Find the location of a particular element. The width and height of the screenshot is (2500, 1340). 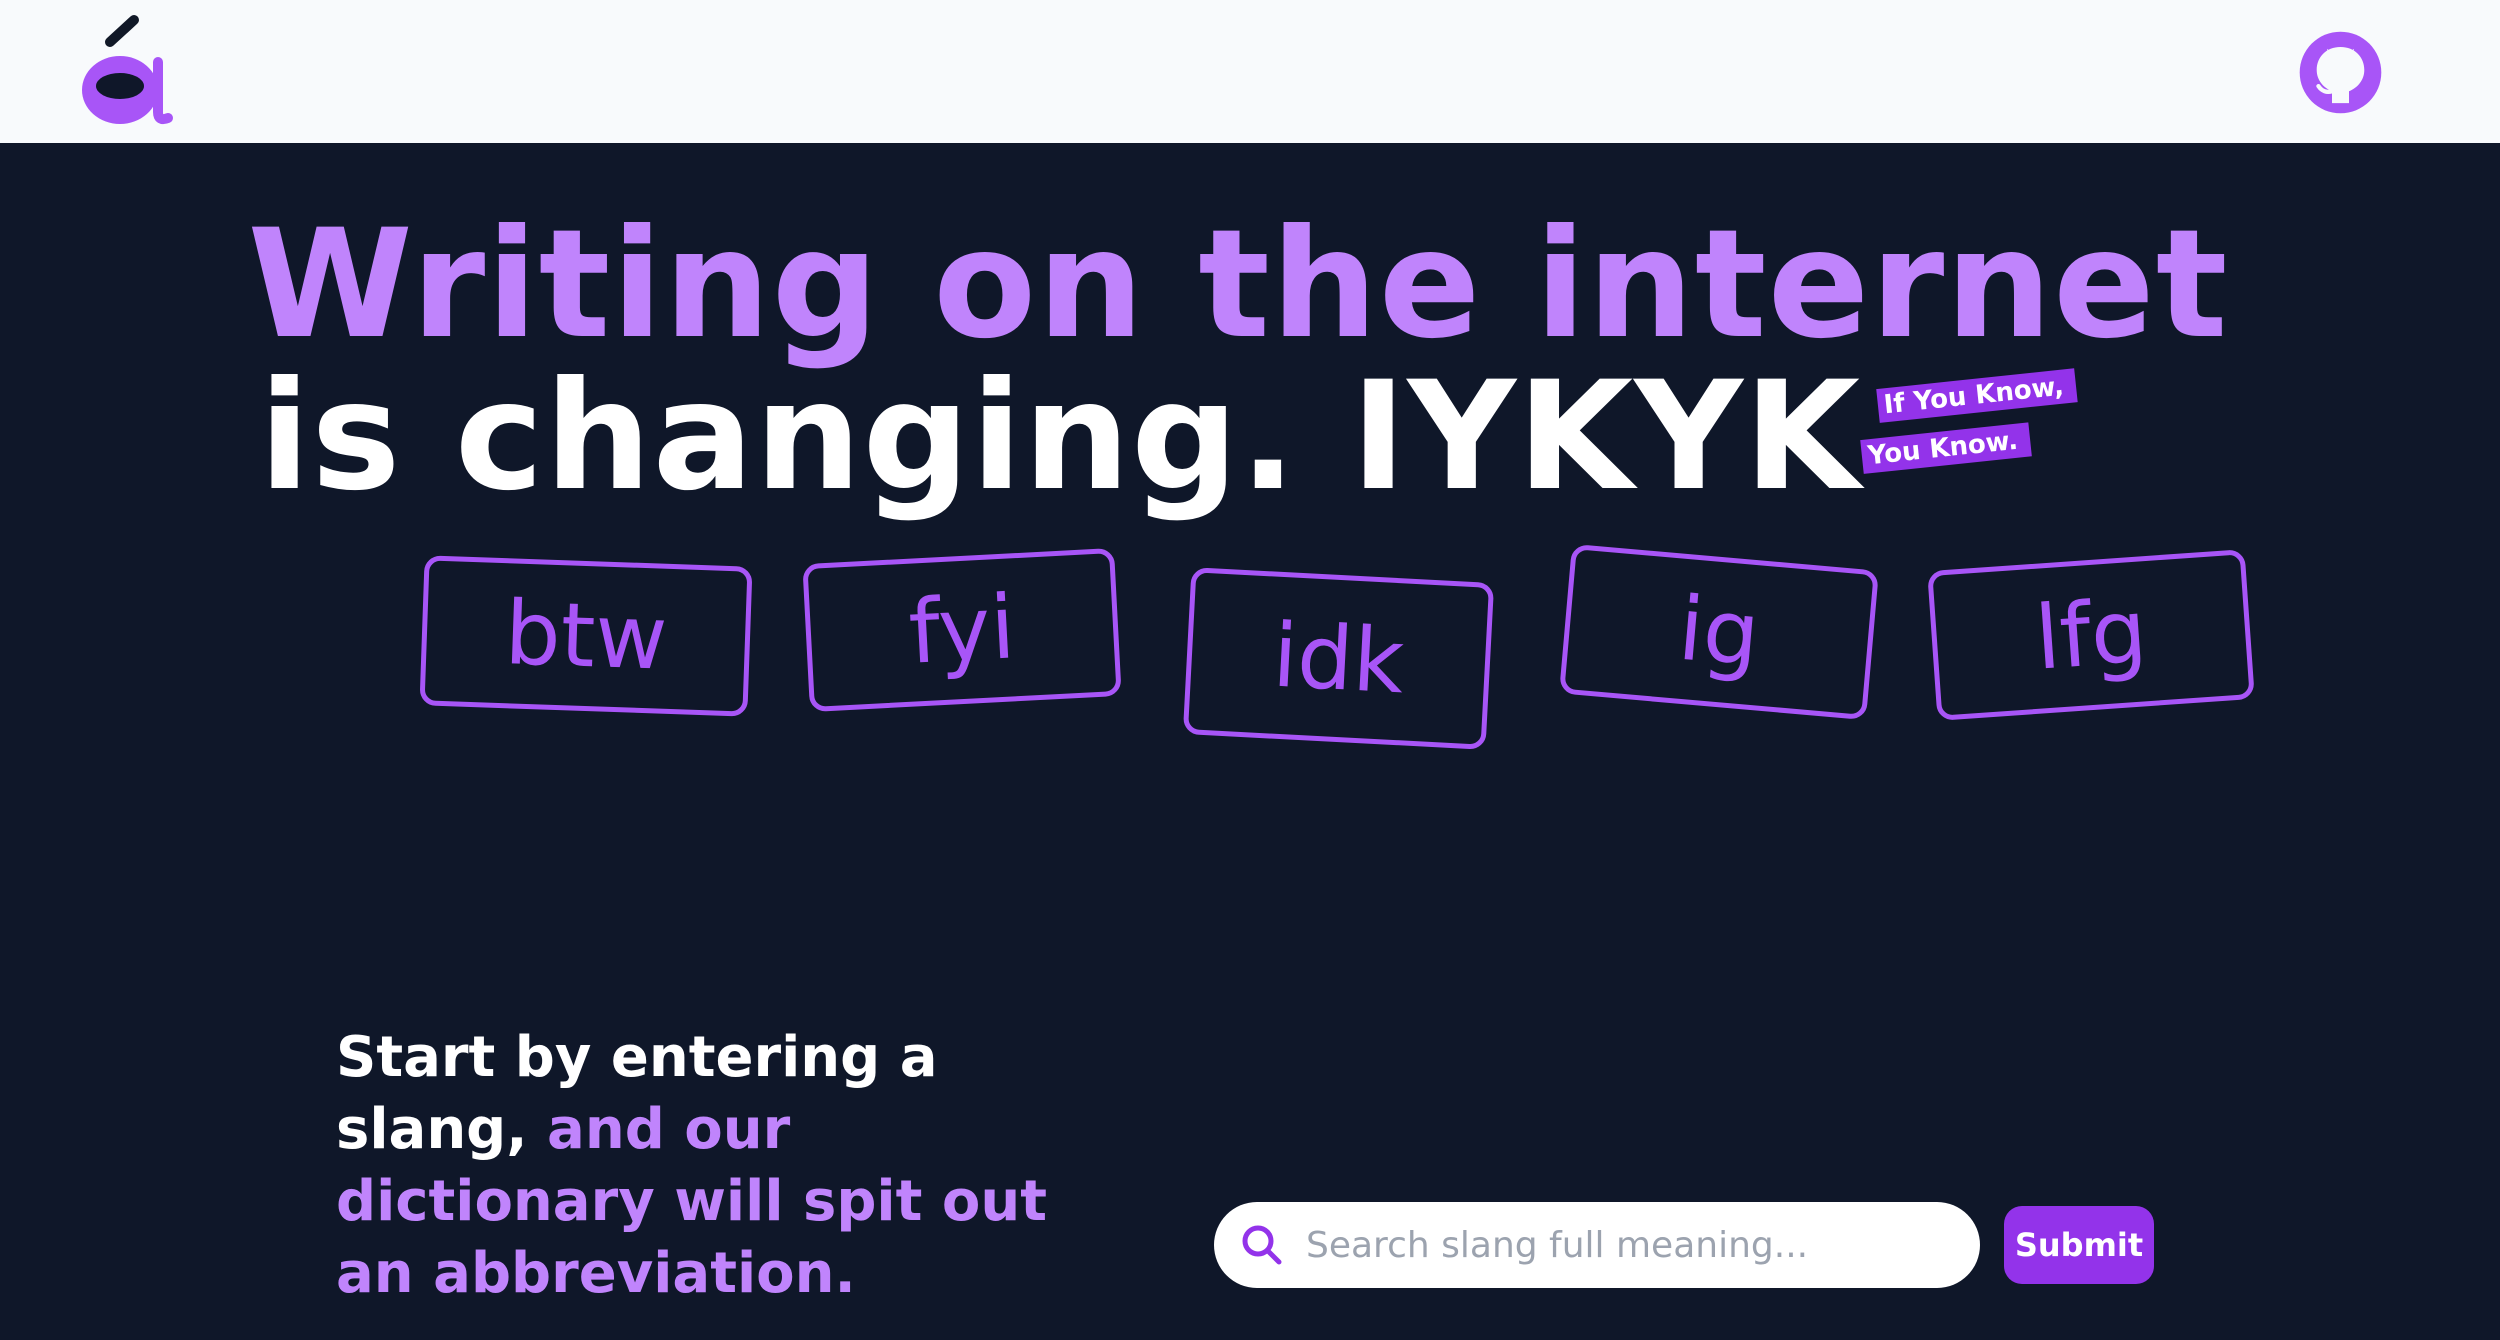

search-input is located at coordinates (1626, 1245).